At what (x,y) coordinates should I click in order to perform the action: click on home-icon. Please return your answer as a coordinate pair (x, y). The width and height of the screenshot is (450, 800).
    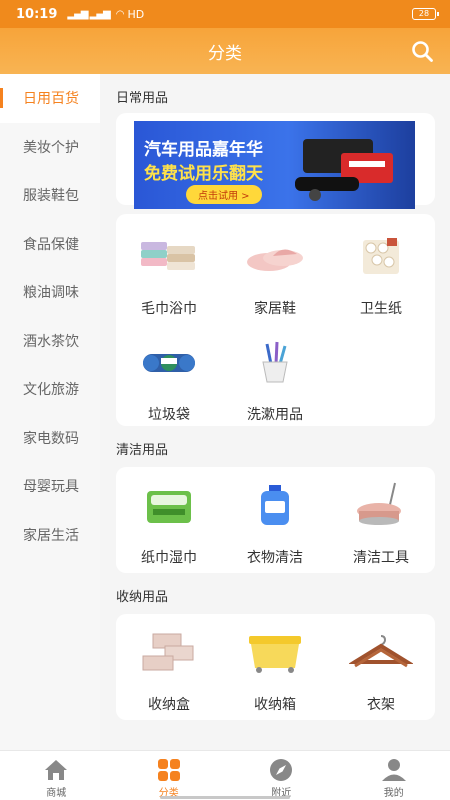
    Looking at the image, I should click on (56, 770).